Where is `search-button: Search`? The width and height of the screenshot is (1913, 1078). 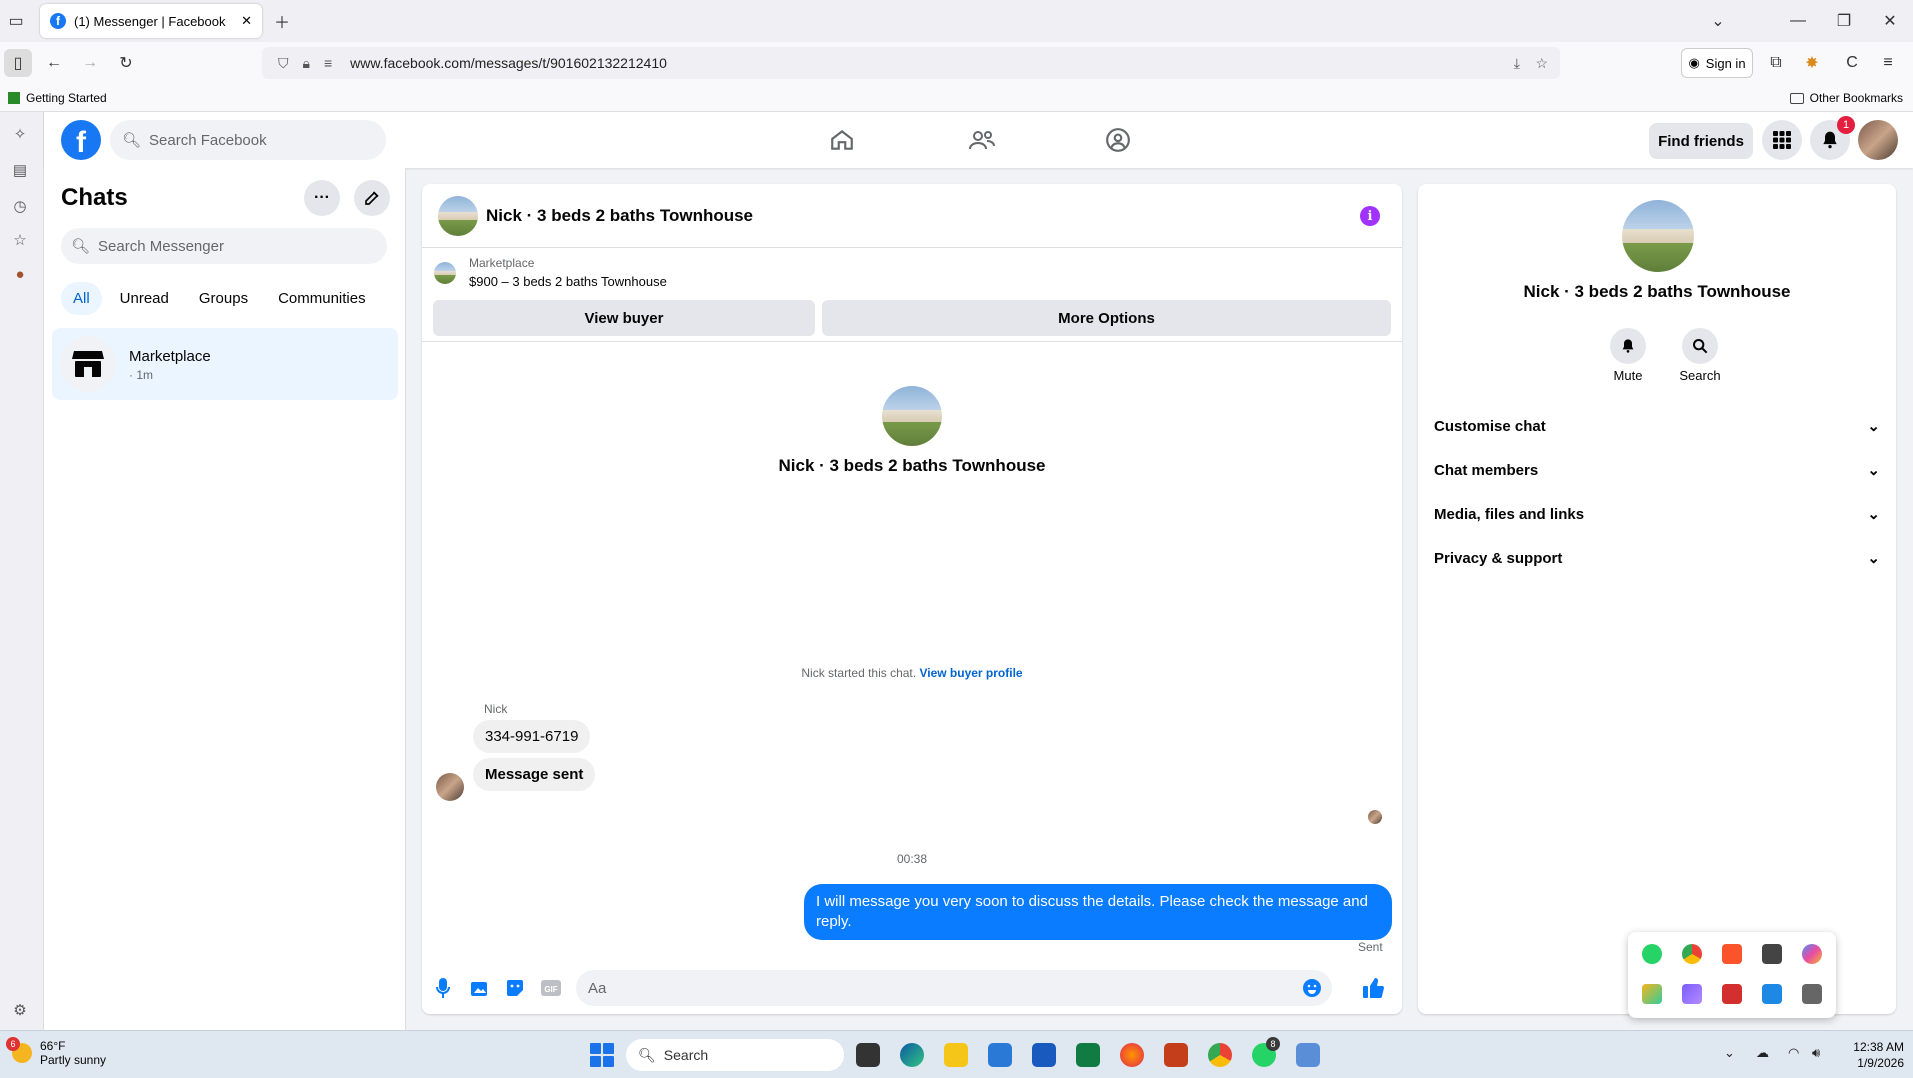
search-button: Search is located at coordinates (1700, 355).